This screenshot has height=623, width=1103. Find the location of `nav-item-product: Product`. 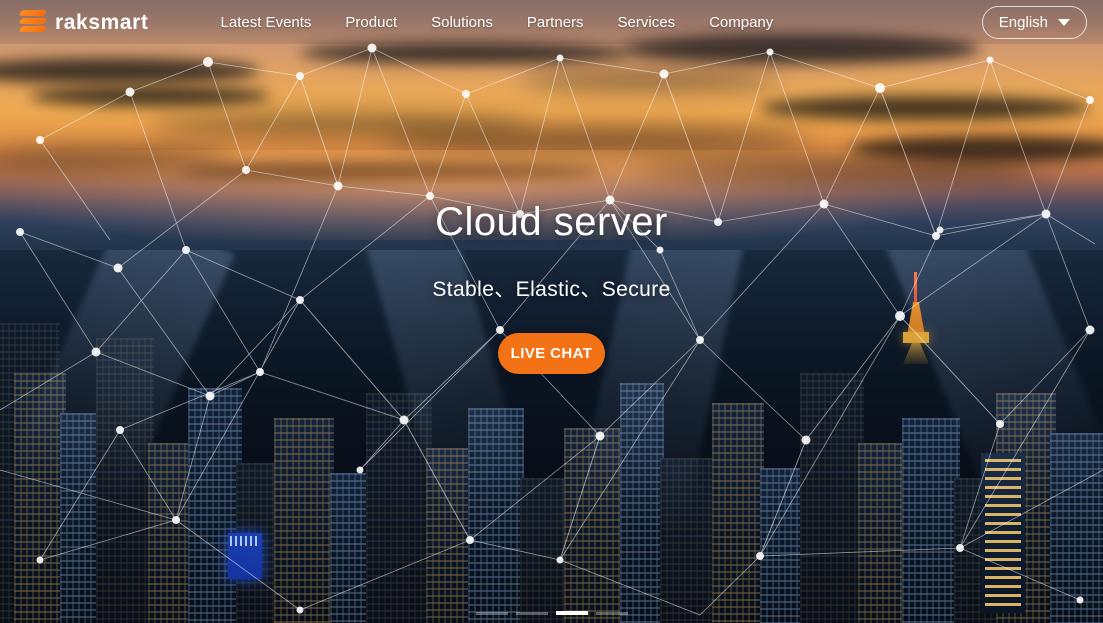

nav-item-product: Product is located at coordinates (371, 22).